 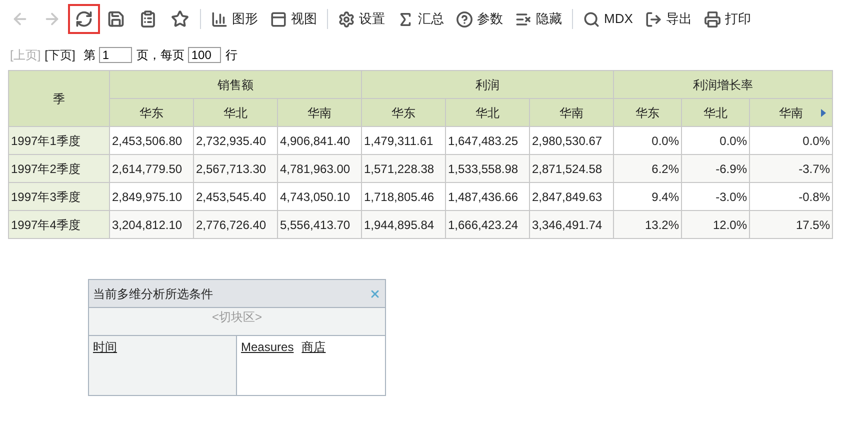 What do you see at coordinates (727, 19) in the screenshot?
I see `toolbar-button: 打印` at bounding box center [727, 19].